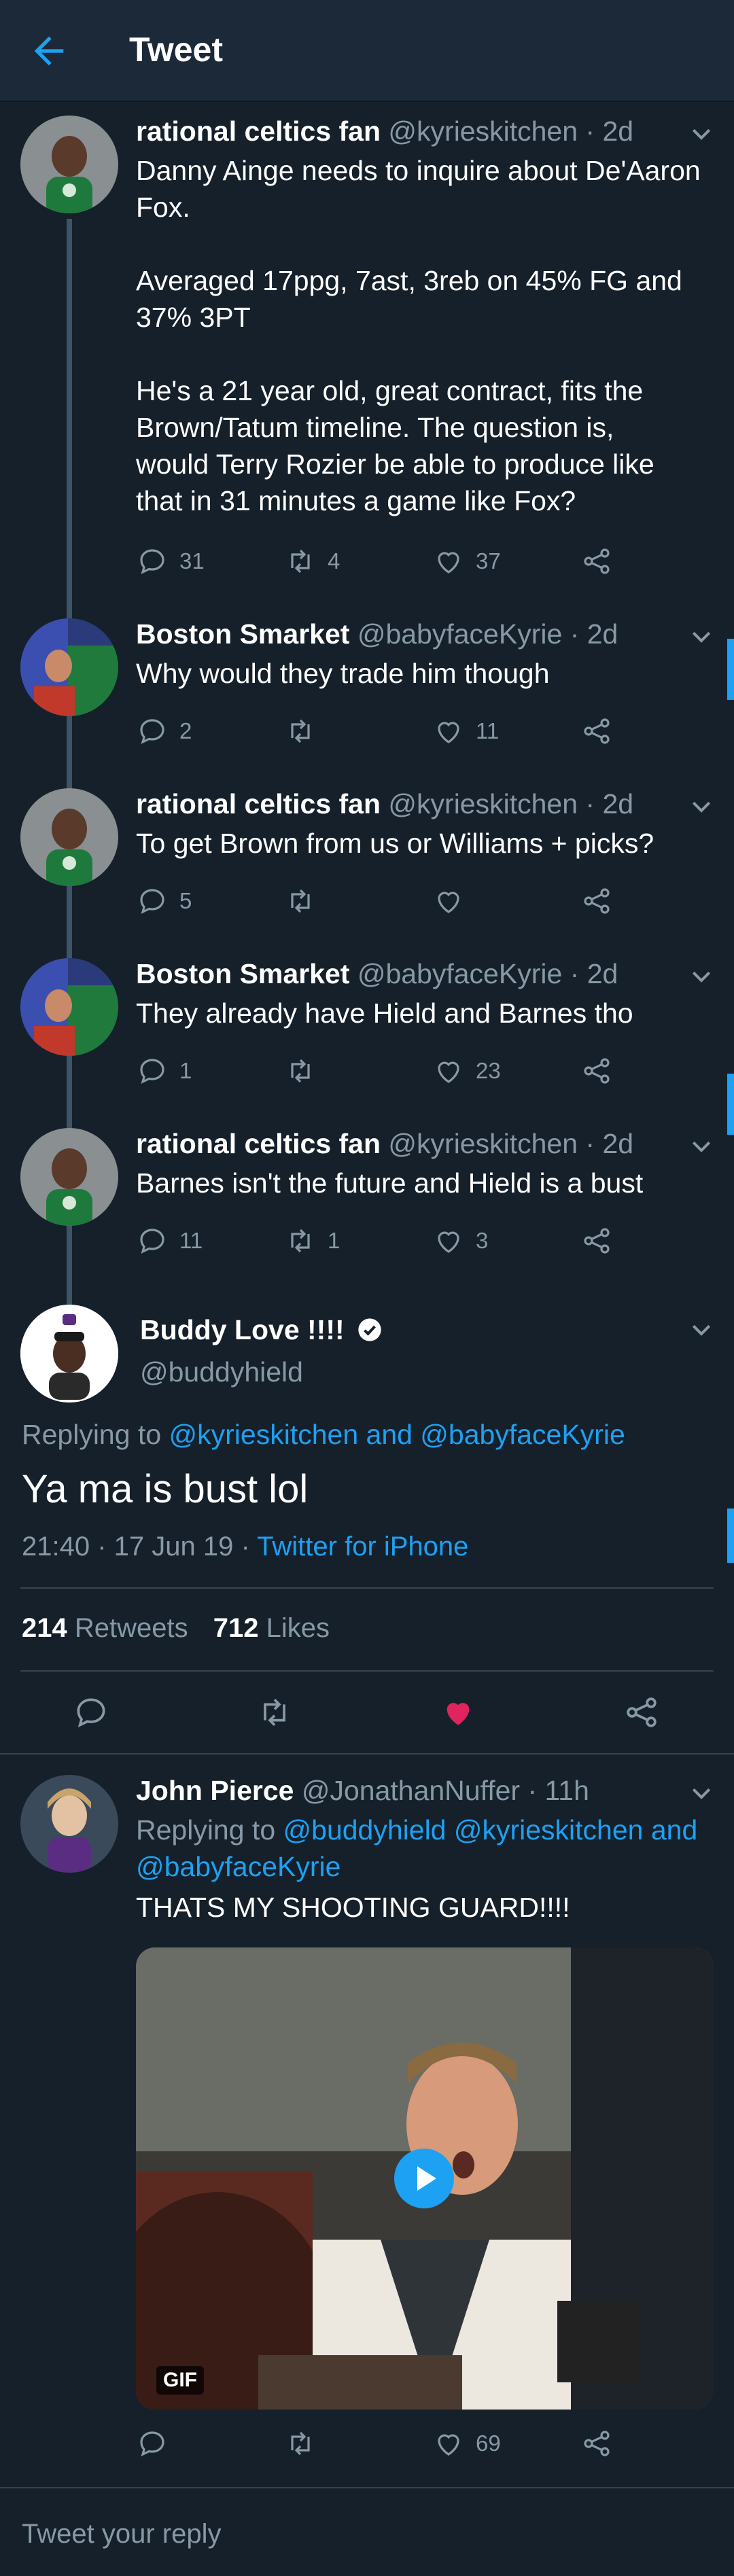 This screenshot has width=734, height=2576. I want to click on tweet-line: Brown/Tatum timeline. The question is,, so click(375, 427).